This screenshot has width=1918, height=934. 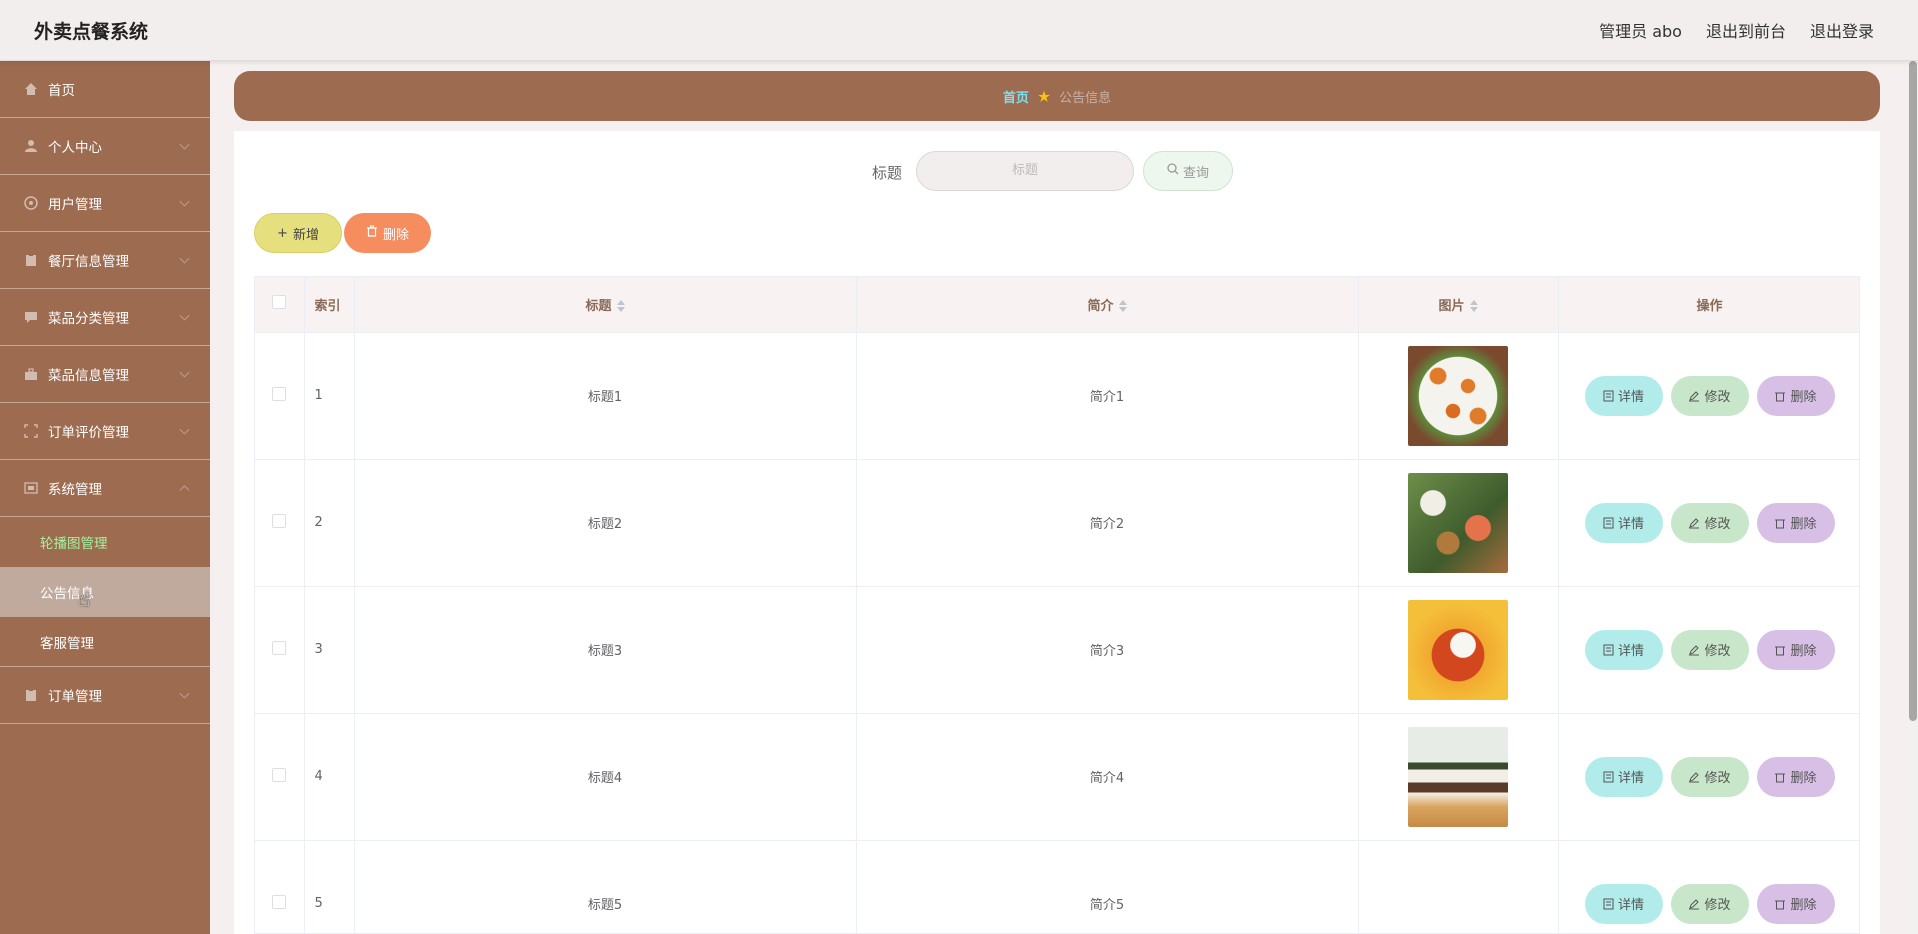 What do you see at coordinates (329, 777) in the screenshot?
I see `cell-index: 4` at bounding box center [329, 777].